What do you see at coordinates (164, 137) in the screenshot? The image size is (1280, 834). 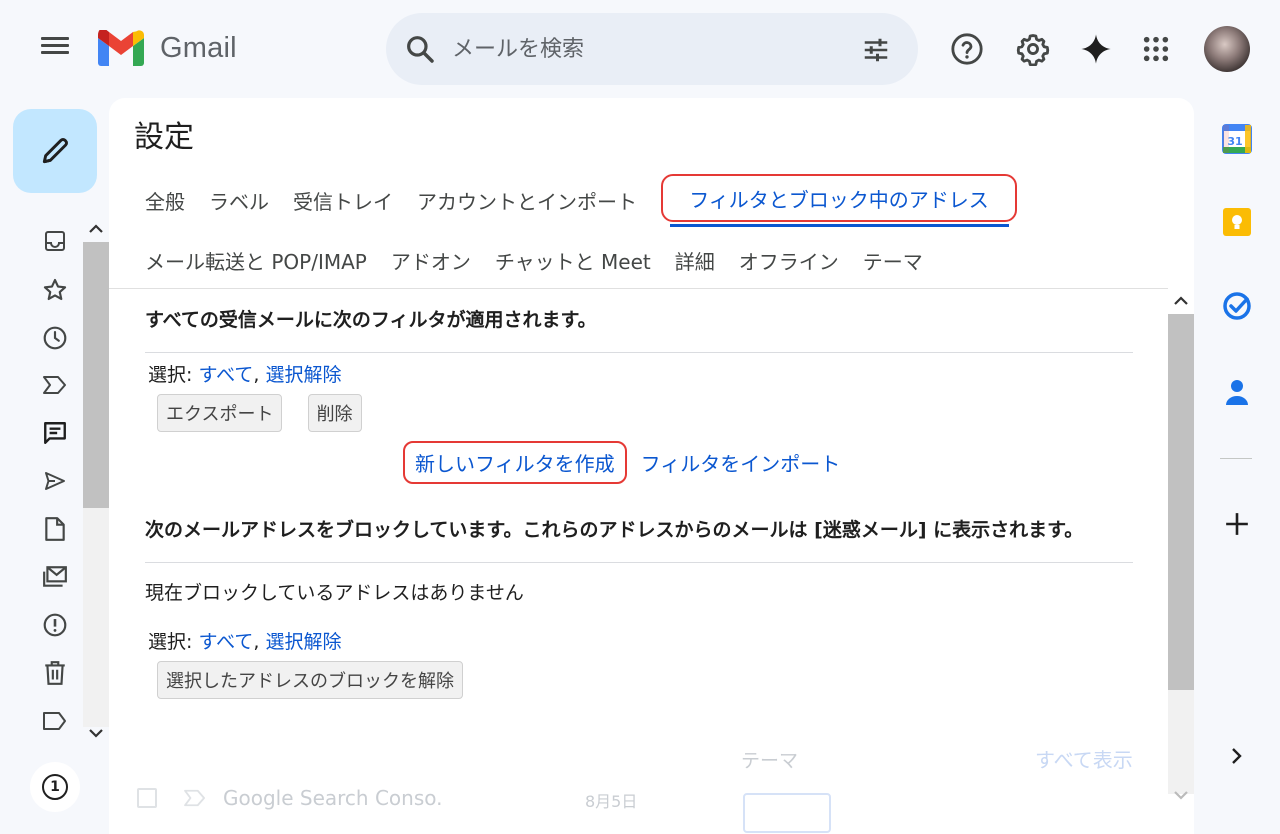 I see `page-title: 設定` at bounding box center [164, 137].